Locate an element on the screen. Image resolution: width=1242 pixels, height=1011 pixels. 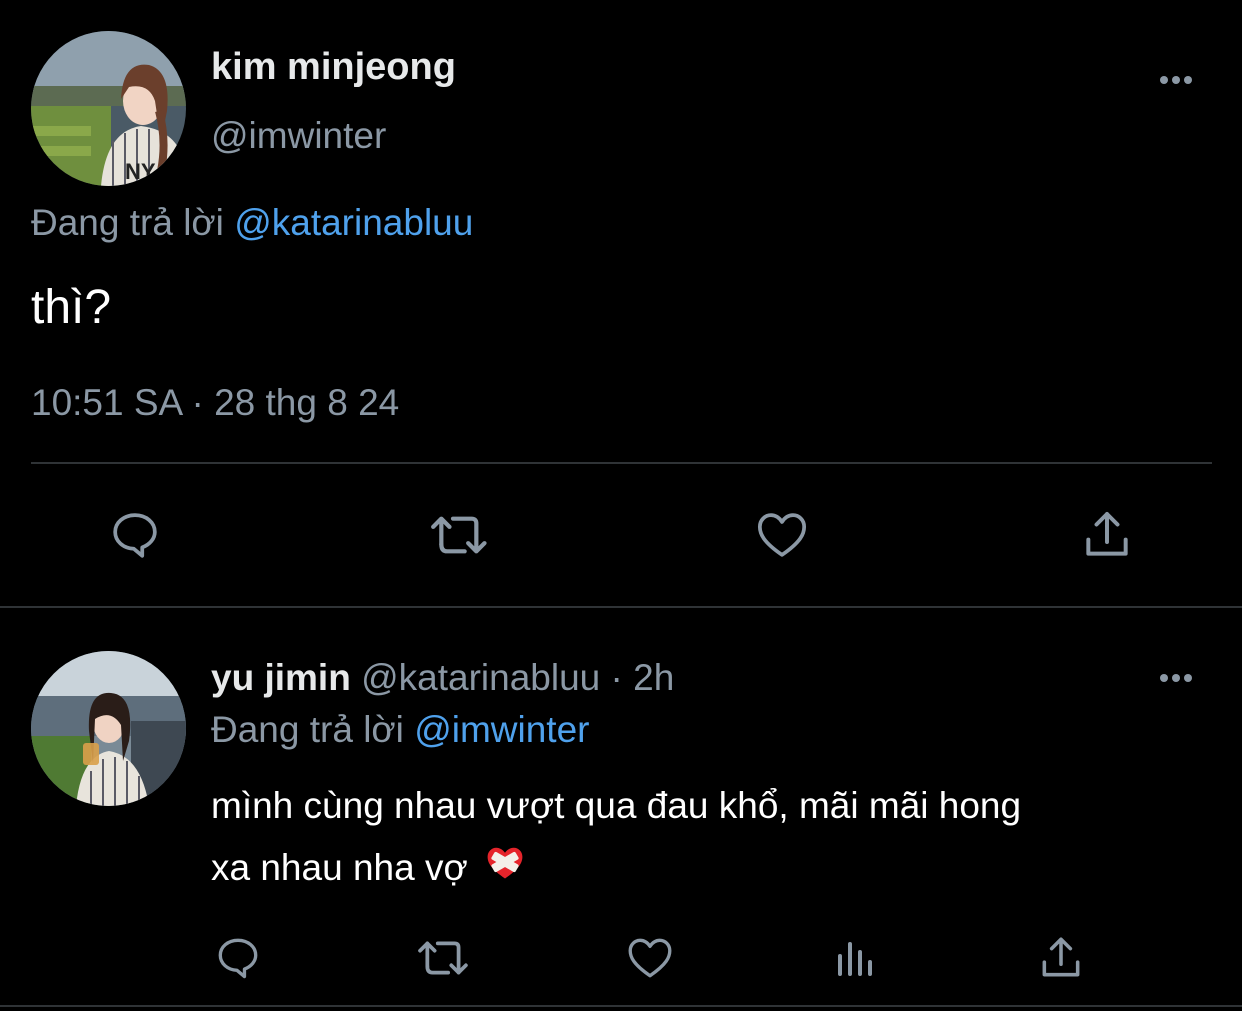
profile-photo-icon: NY is located at coordinates (108, 108).